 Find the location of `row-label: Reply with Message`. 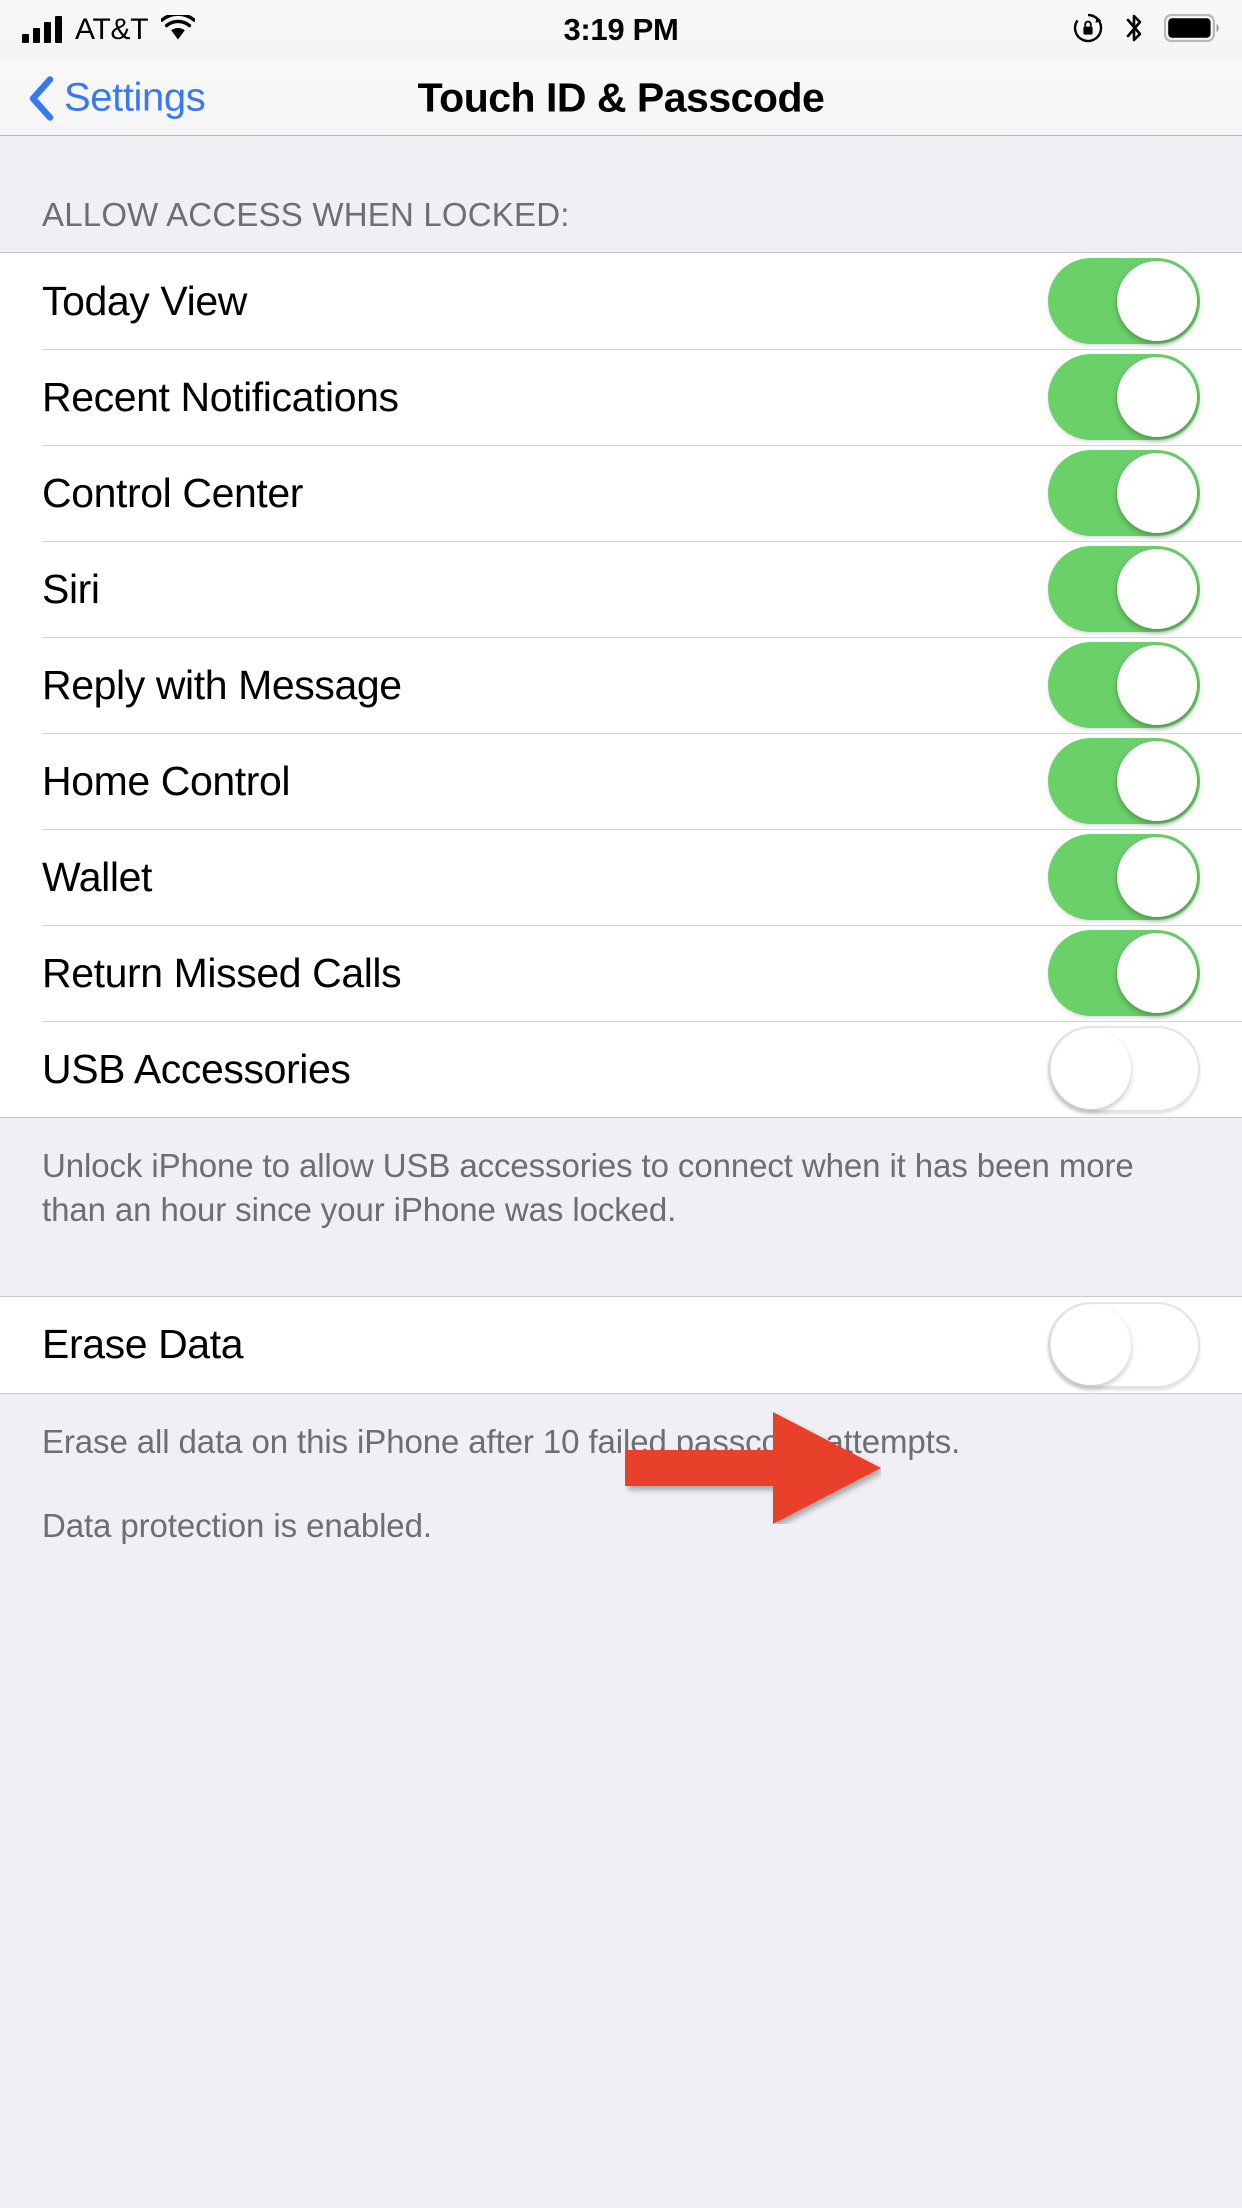

row-label: Reply with Message is located at coordinates (222, 684).